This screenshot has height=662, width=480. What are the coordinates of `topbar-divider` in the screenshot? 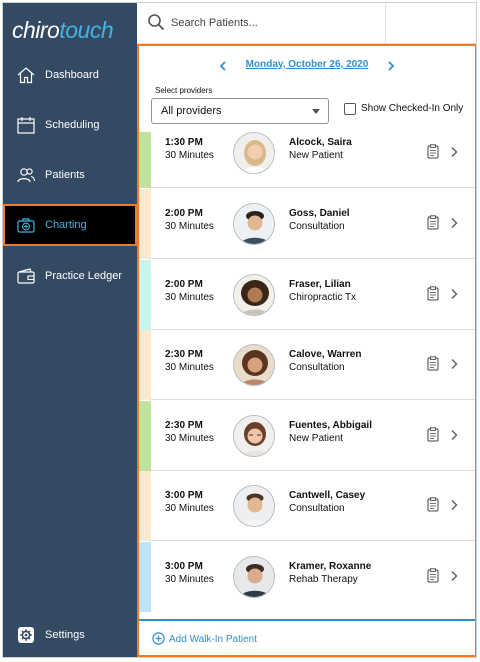 It's located at (385, 23).